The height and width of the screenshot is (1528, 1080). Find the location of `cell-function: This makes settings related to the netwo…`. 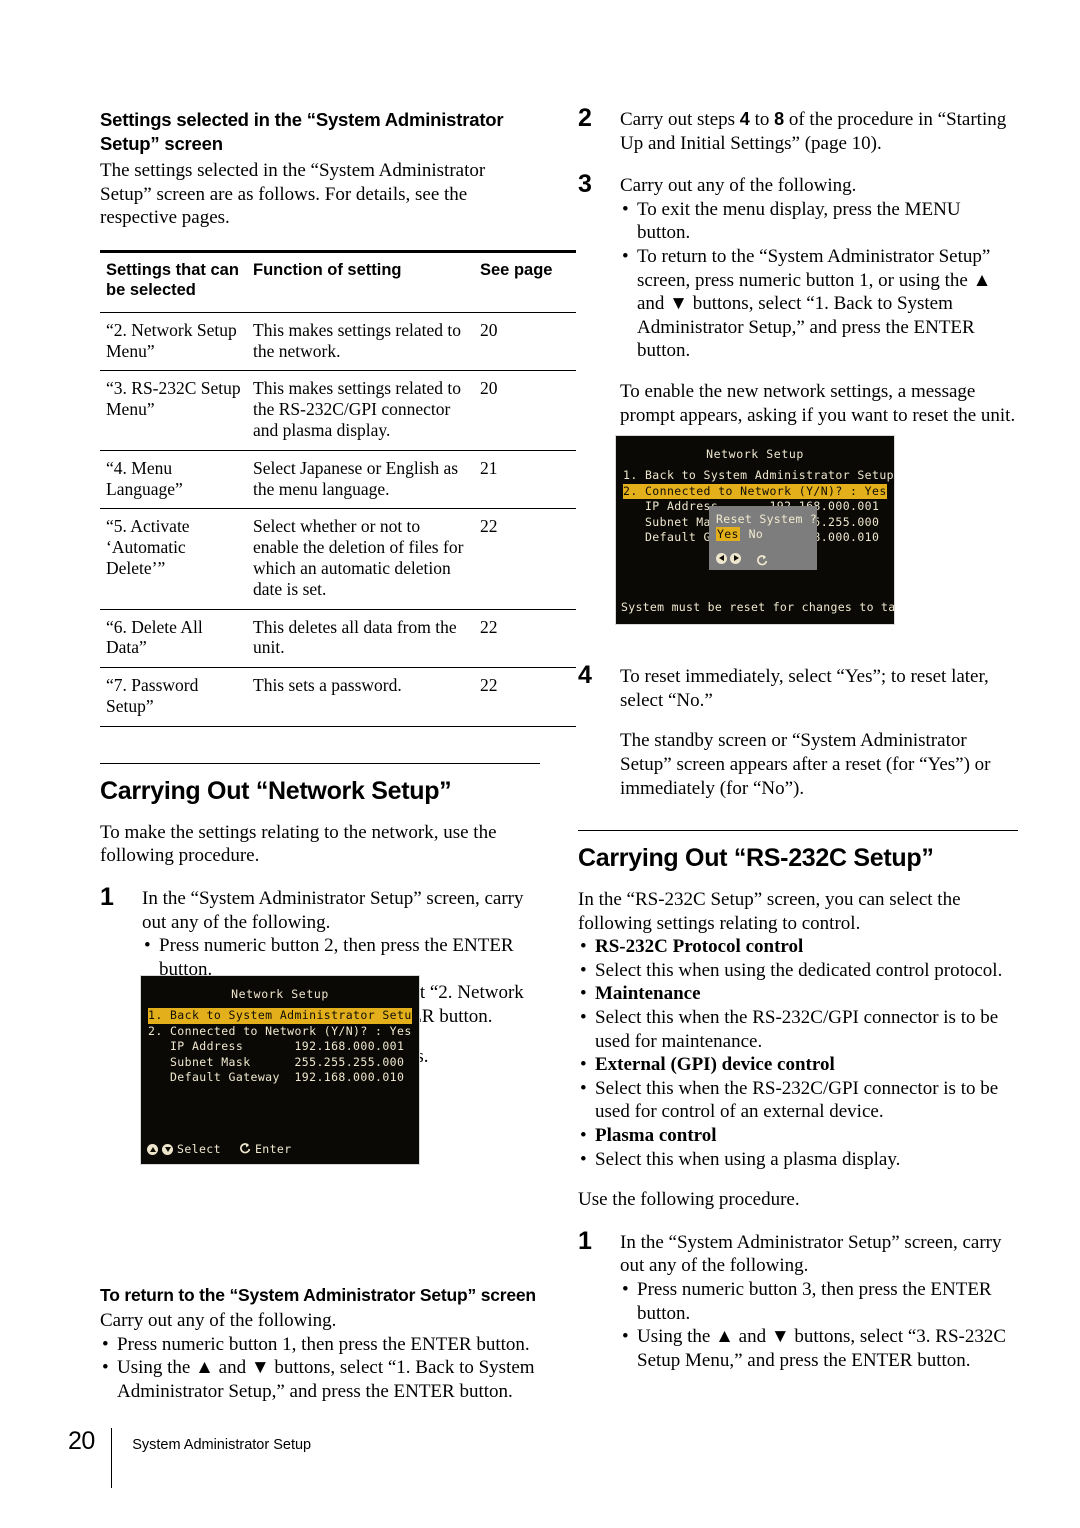

cell-function: This makes settings related to the netwo… is located at coordinates (360, 342).